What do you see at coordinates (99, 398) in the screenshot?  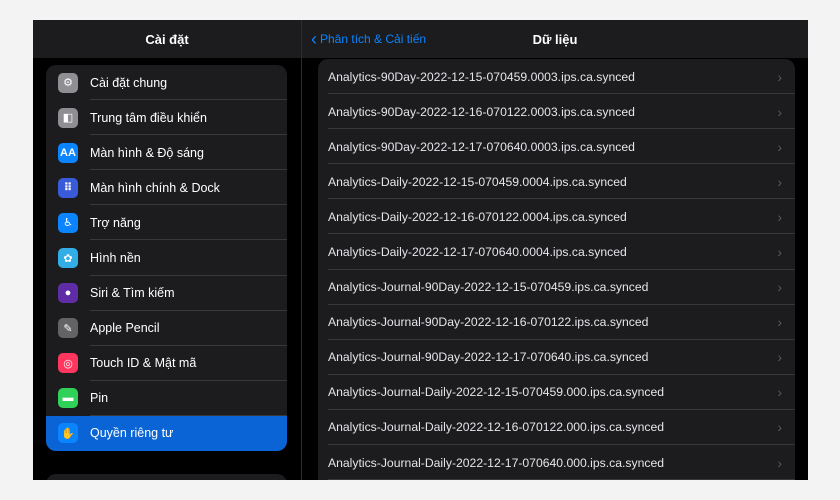 I see `sidebar-item-label: Pin` at bounding box center [99, 398].